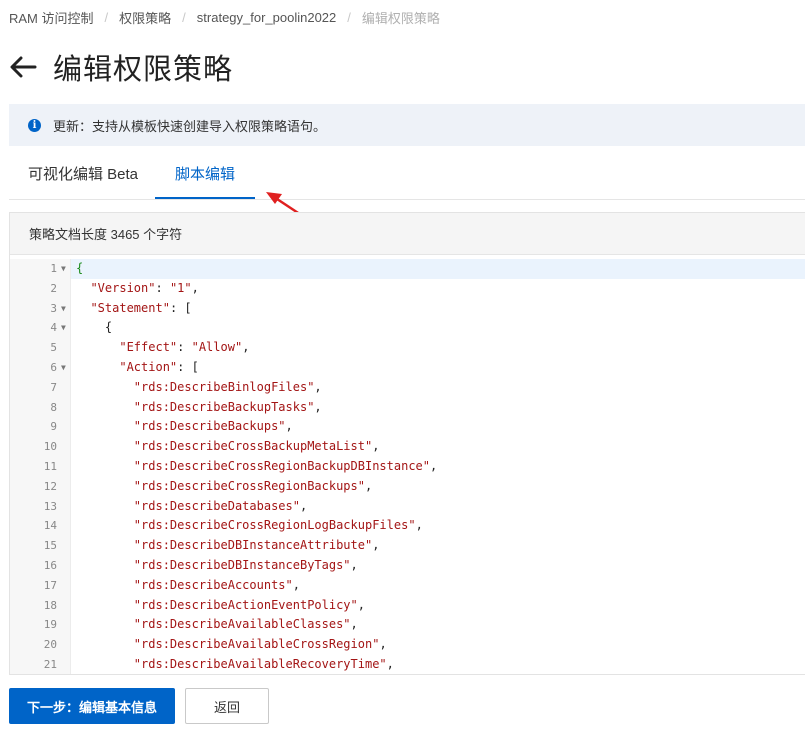 This screenshot has width=805, height=742. What do you see at coordinates (256, 545) in the screenshot?
I see `code-text: "rds:DescribeDBInstanceAttribute",` at bounding box center [256, 545].